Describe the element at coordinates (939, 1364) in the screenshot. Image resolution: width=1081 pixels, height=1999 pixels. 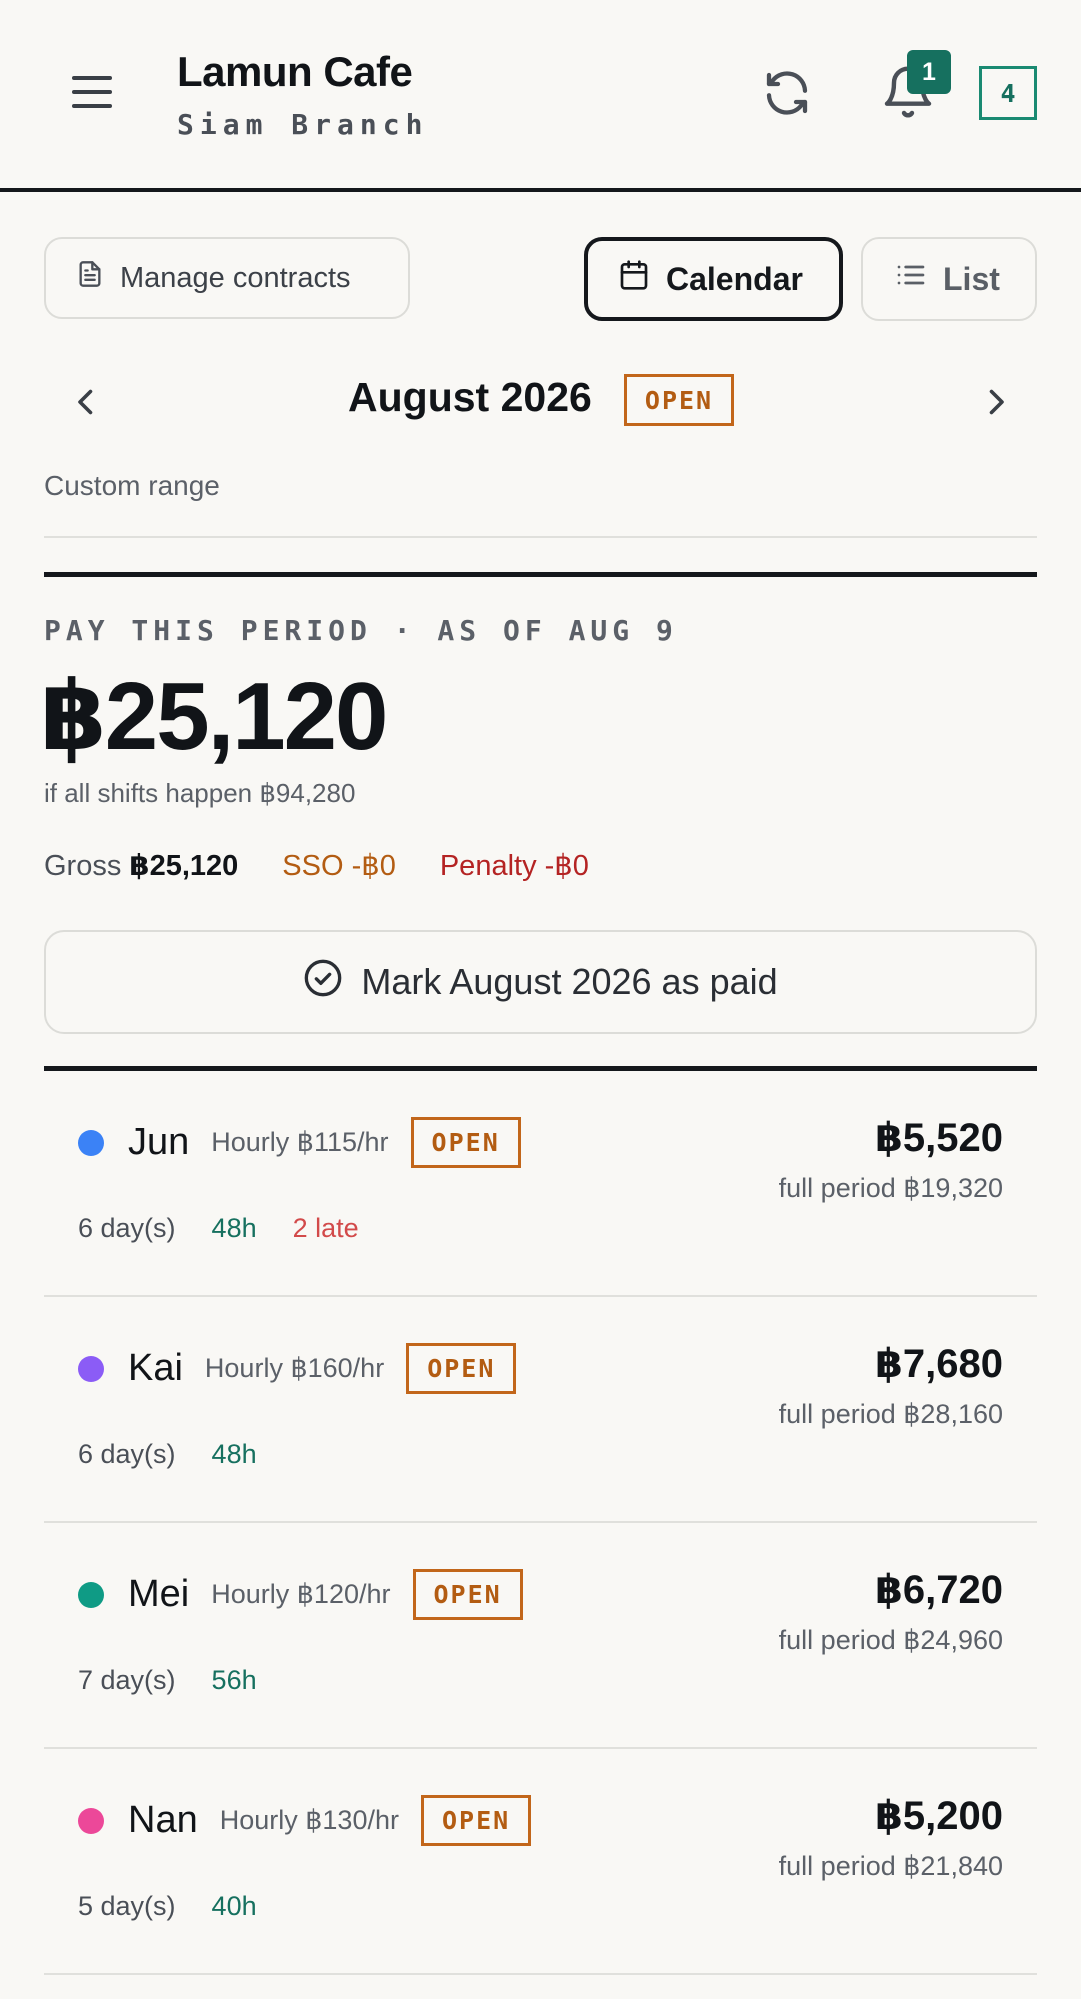
I see `employee-pay-amount: ฿7,680` at that location.